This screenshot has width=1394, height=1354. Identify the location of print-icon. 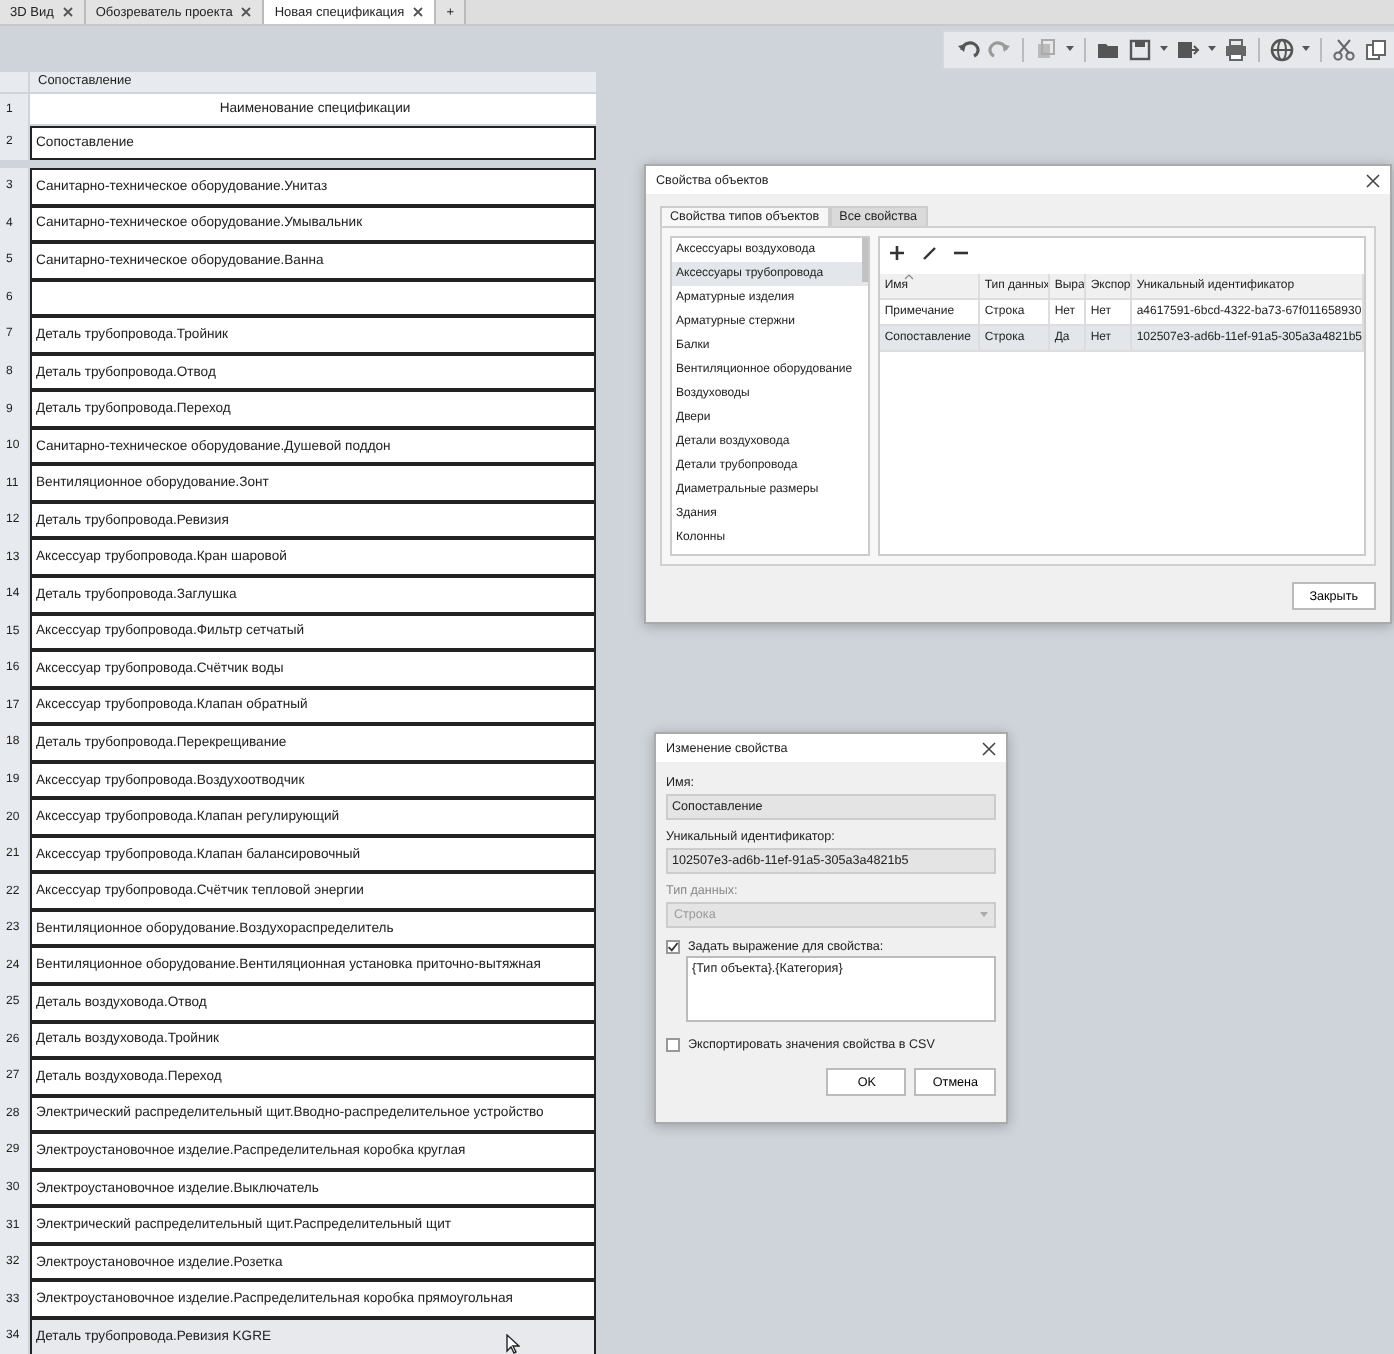
(1236, 49).